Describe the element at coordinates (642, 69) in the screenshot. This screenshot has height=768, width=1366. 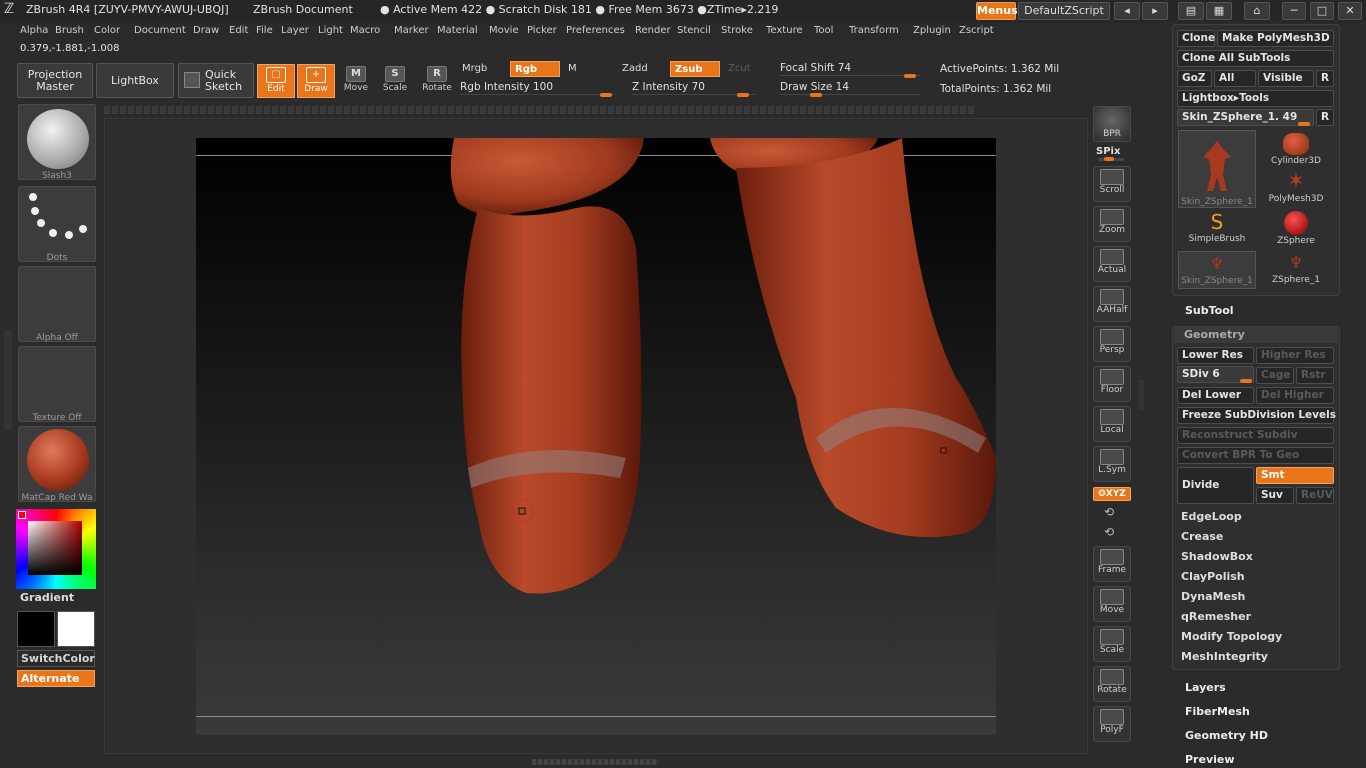
I see `zadd-button: Zadd` at that location.